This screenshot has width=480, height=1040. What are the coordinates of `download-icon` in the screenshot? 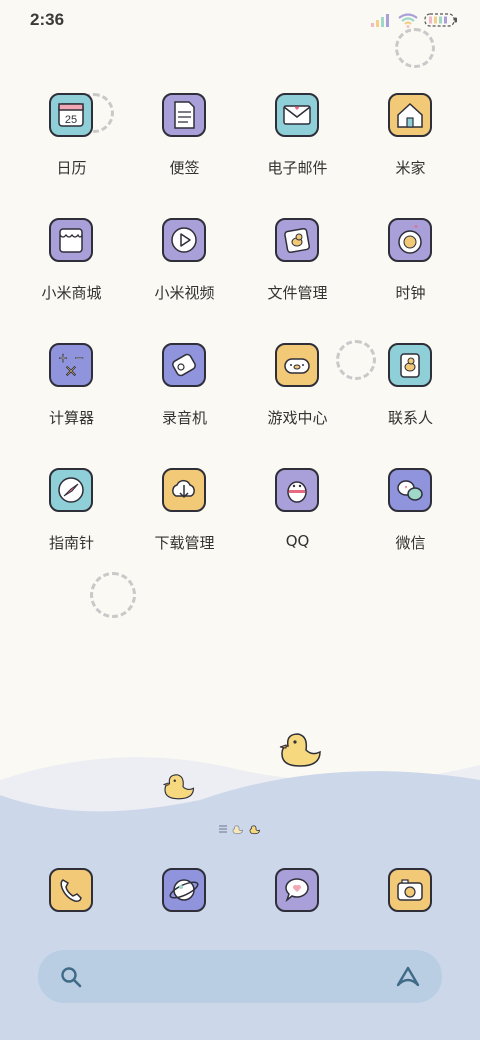 It's located at (184, 490).